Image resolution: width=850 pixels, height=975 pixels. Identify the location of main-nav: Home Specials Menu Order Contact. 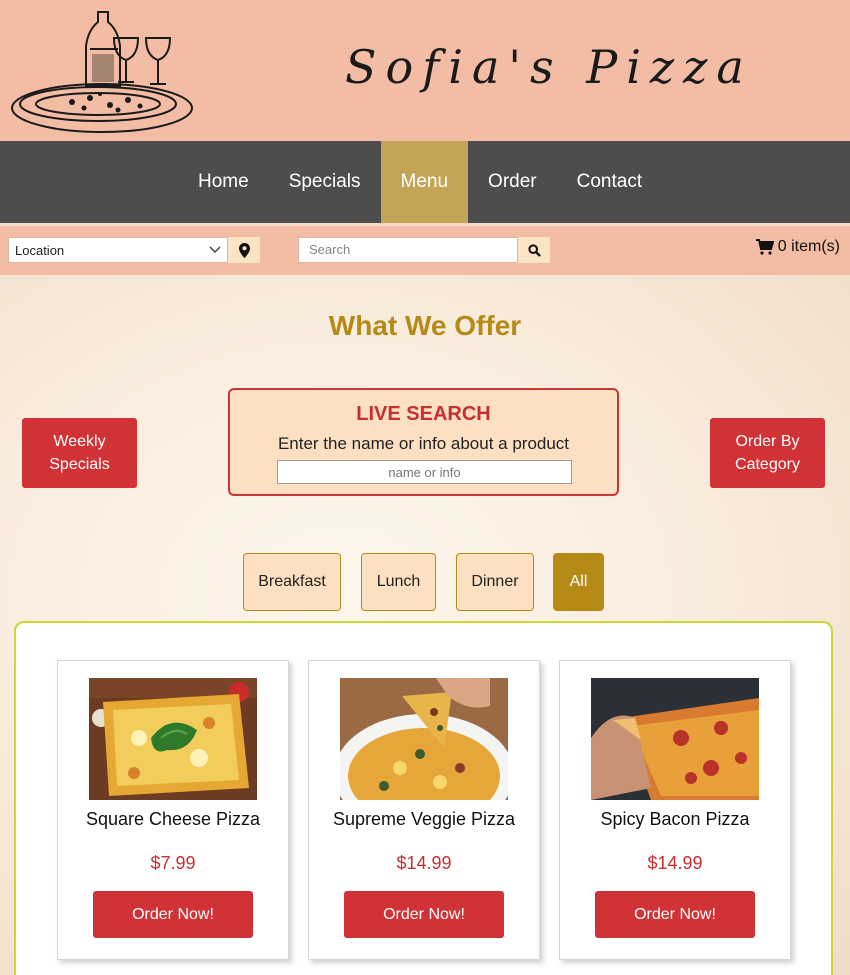
(425, 182).